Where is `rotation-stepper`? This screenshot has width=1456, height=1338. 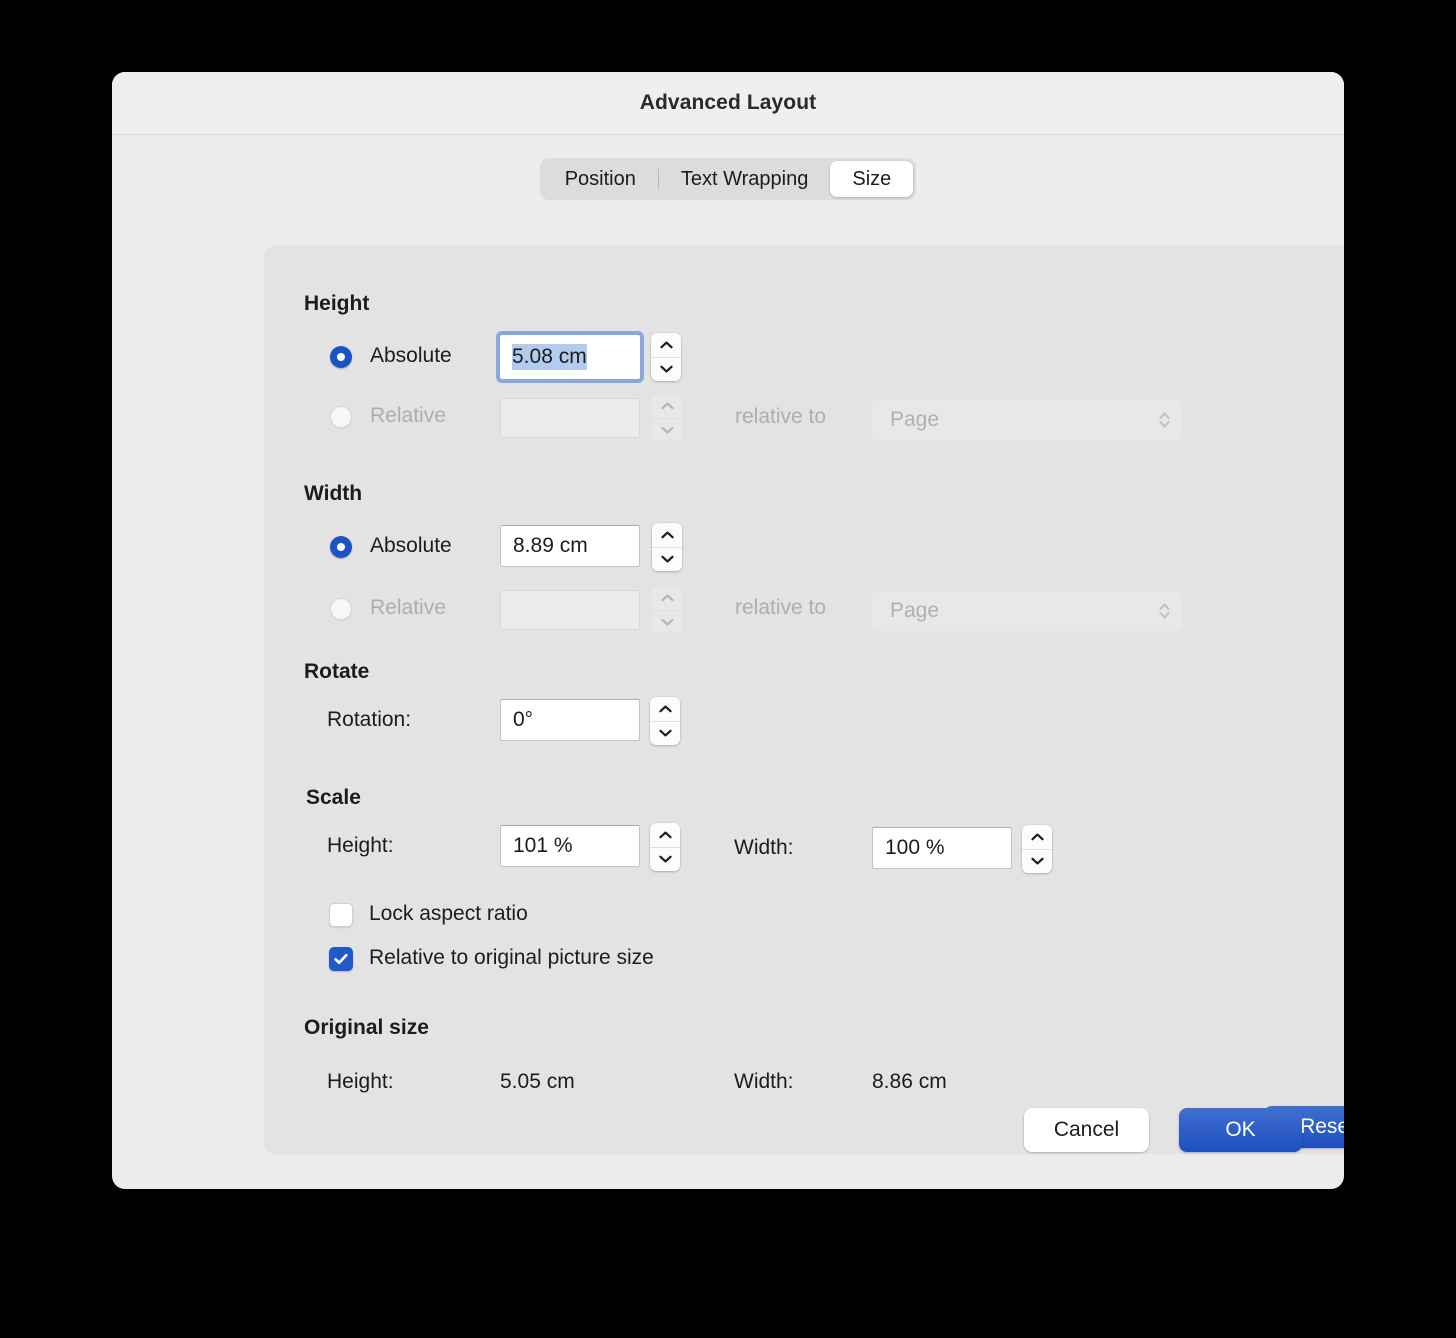 rotation-stepper is located at coordinates (665, 721).